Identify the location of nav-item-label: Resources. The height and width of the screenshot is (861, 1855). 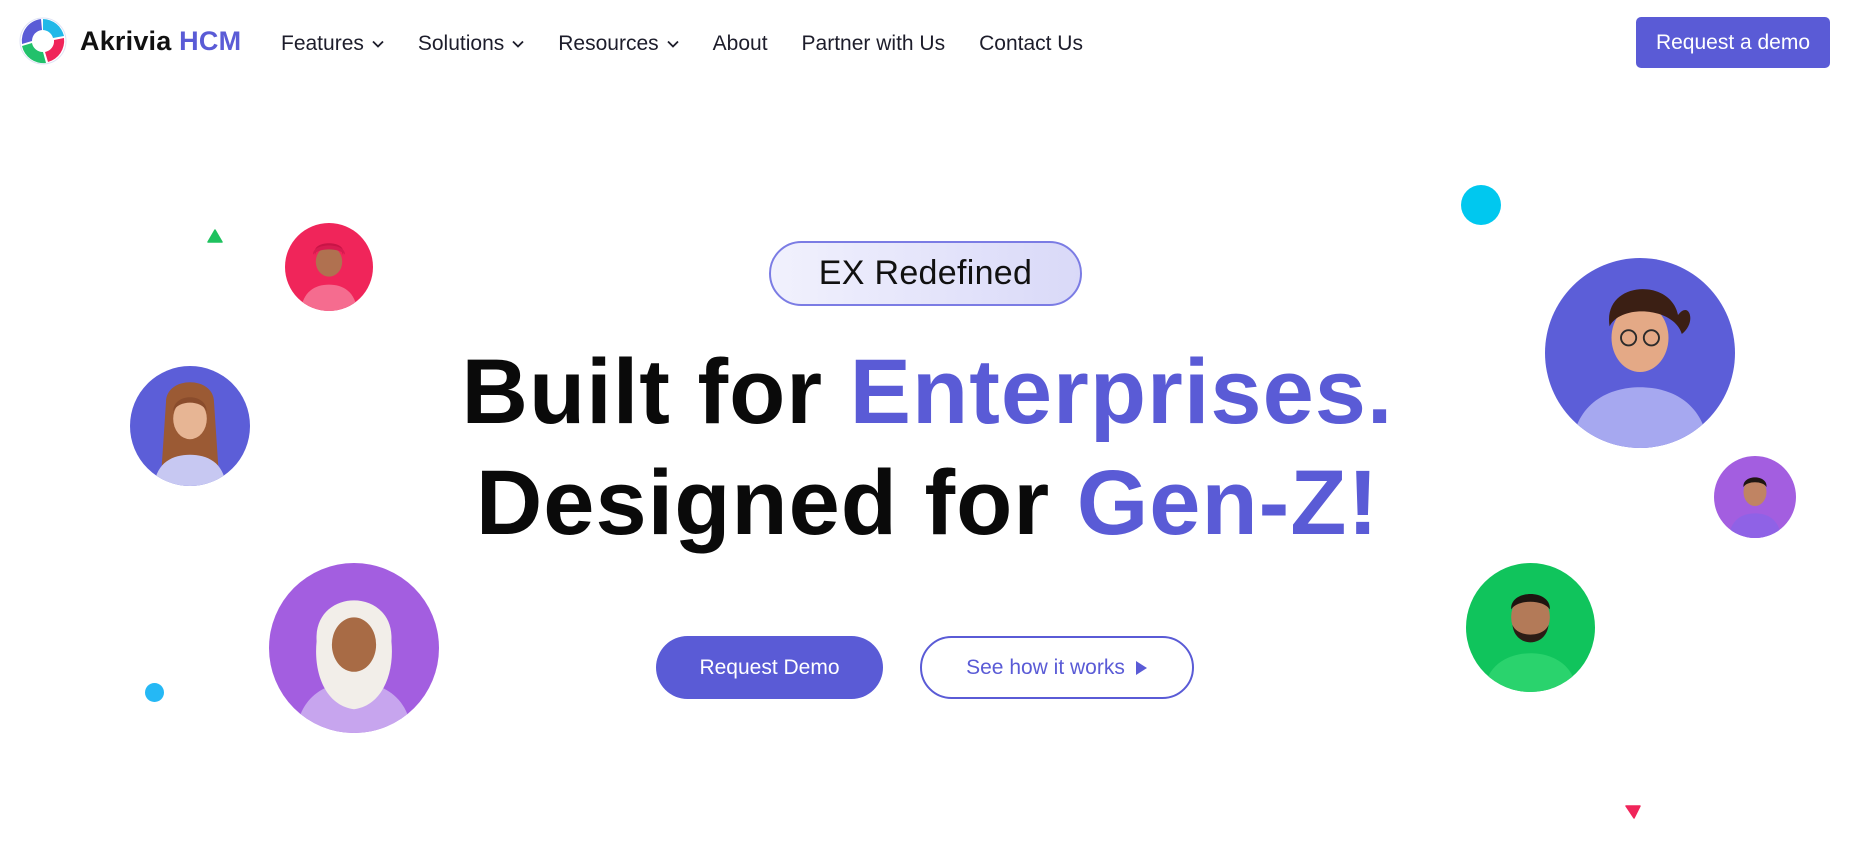
(608, 43).